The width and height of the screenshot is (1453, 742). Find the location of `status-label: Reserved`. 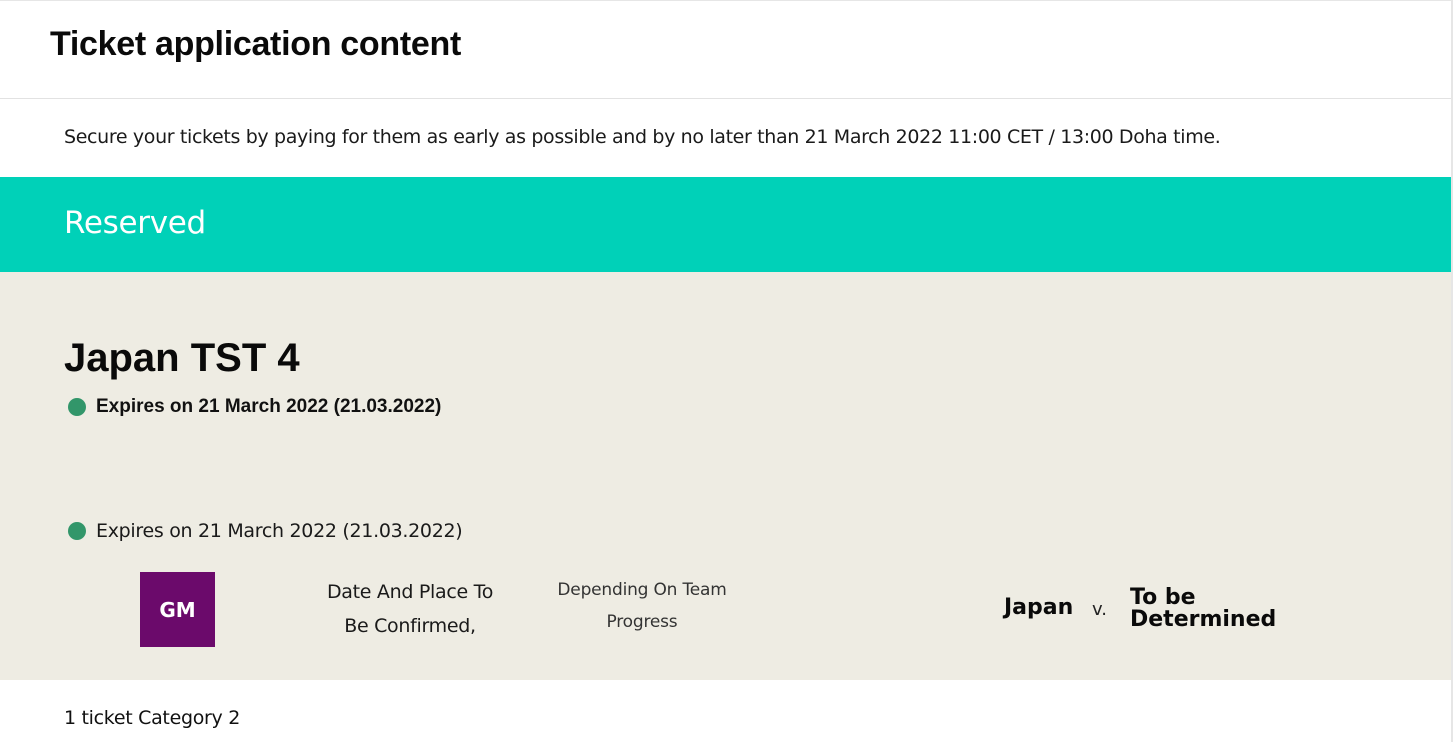

status-label: Reserved is located at coordinates (135, 223).